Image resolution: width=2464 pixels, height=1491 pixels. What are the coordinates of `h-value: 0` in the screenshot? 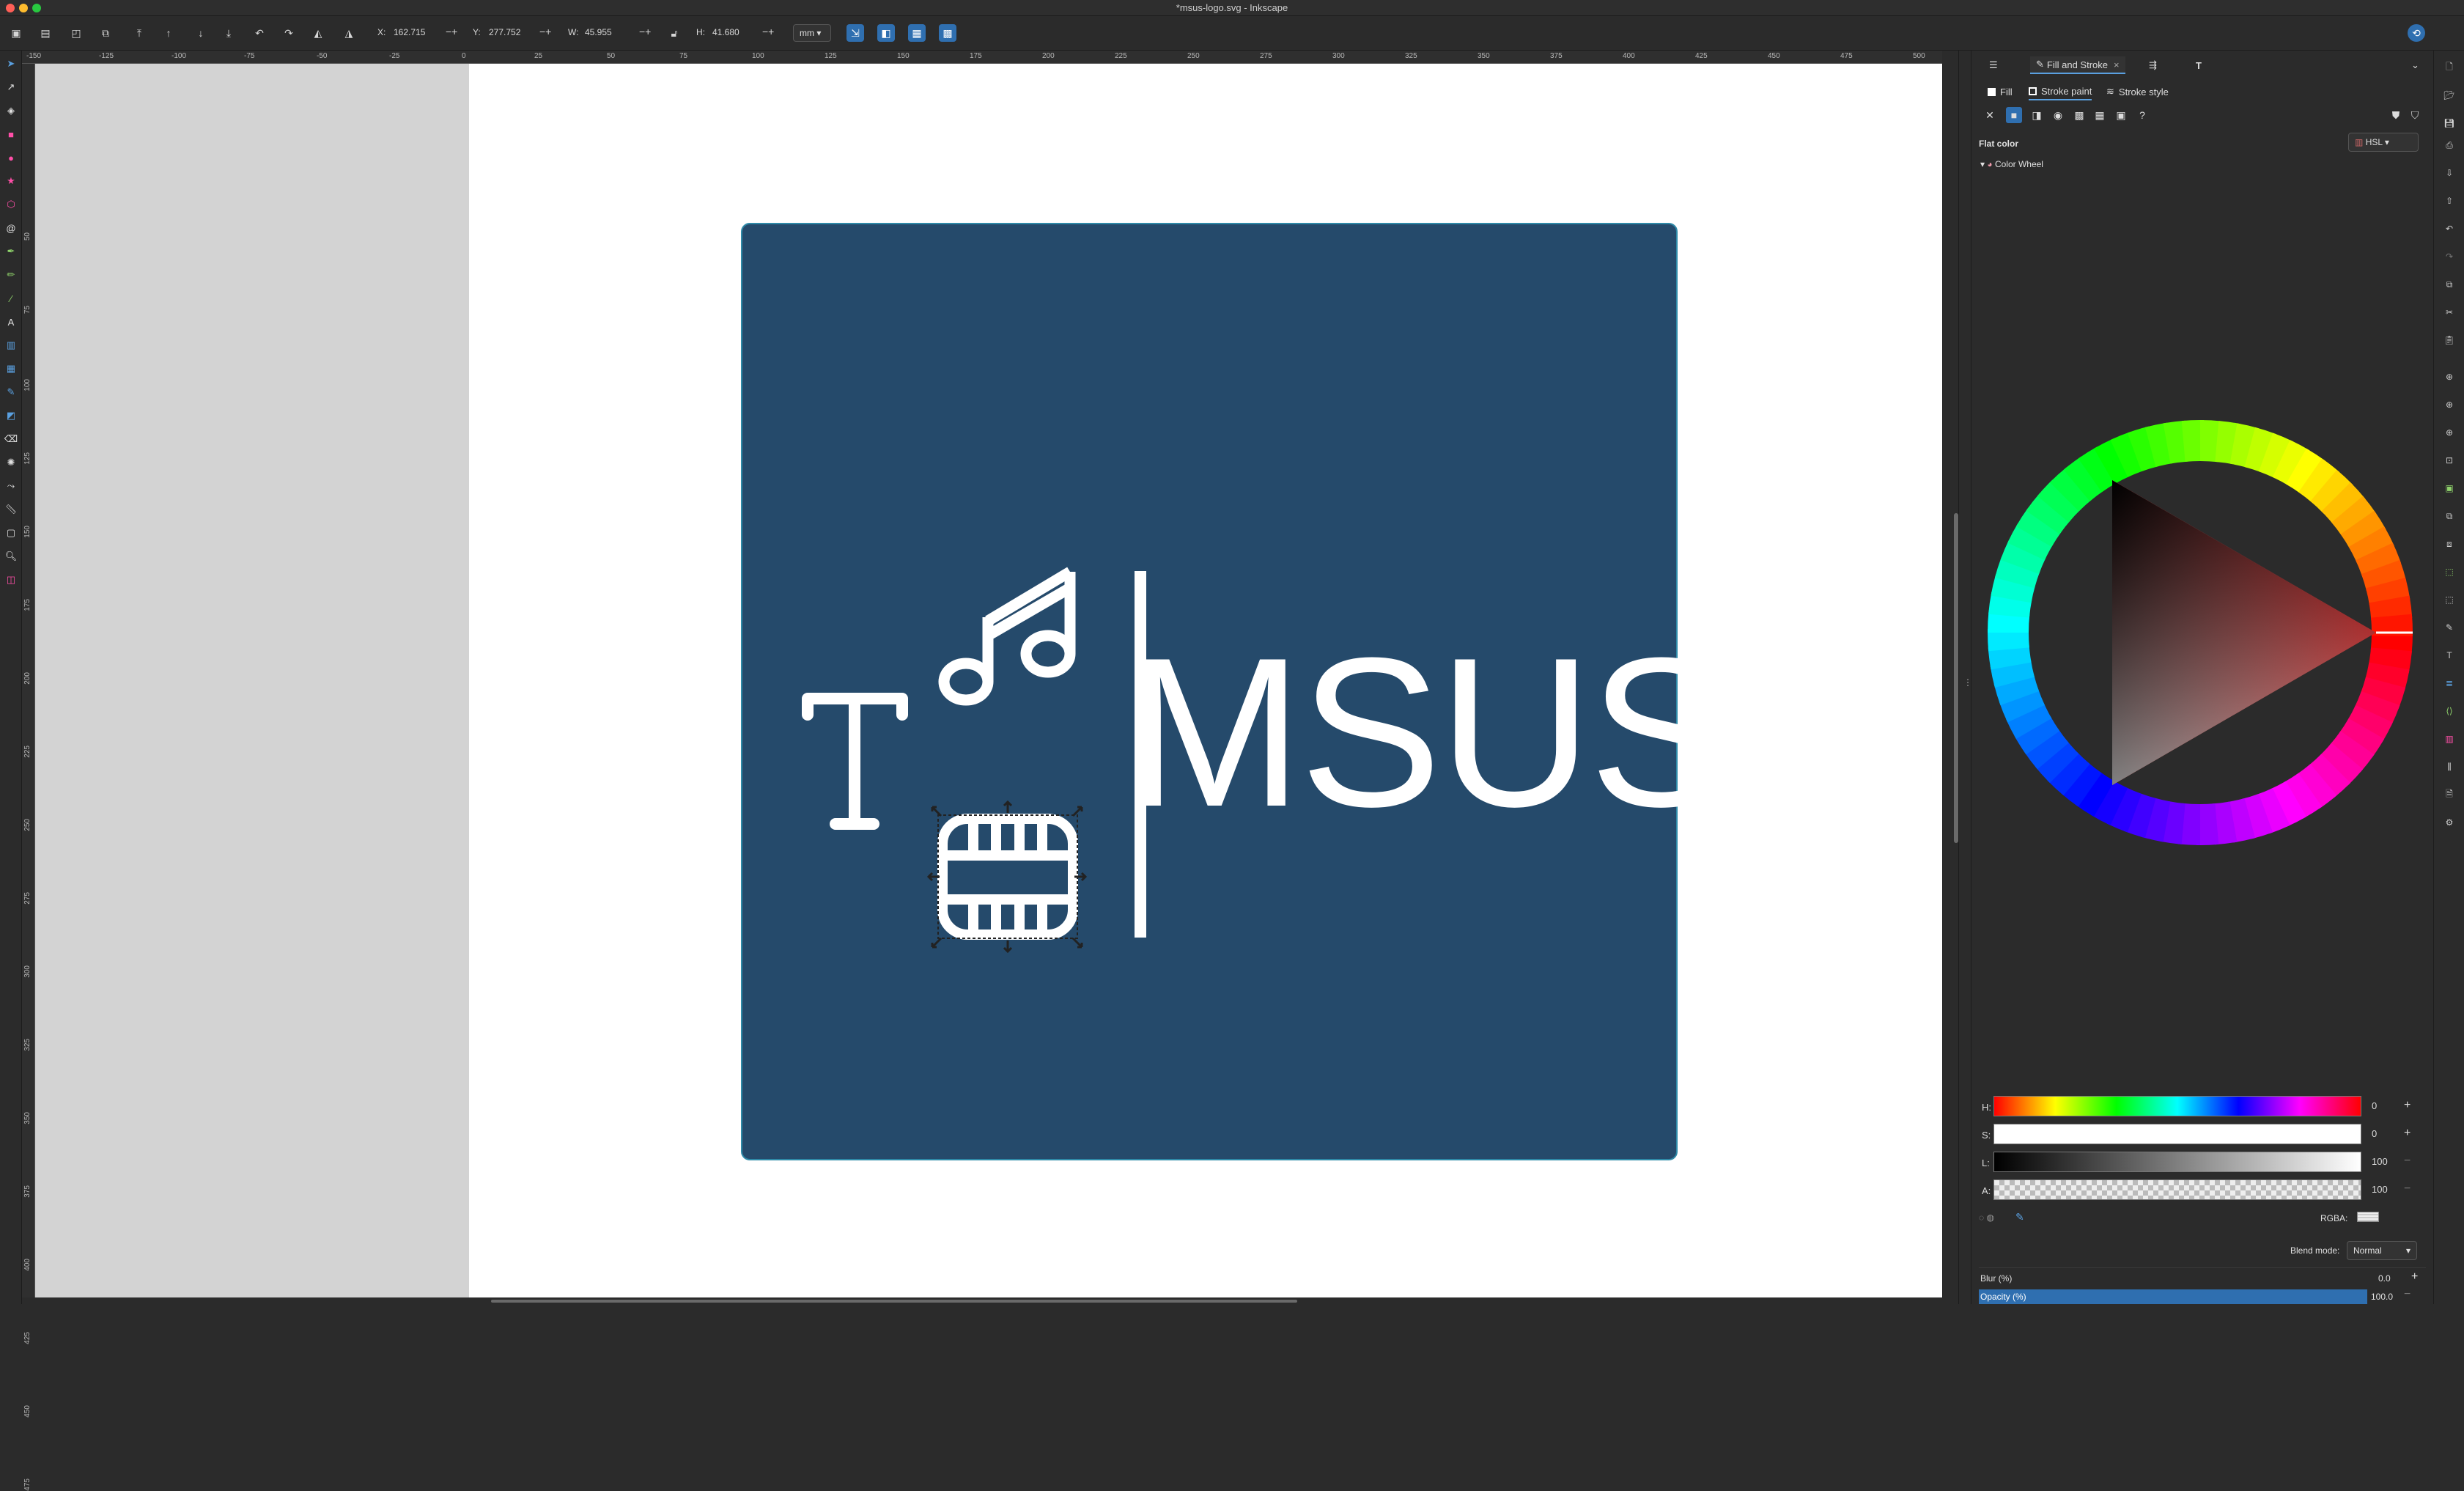 It's located at (2374, 1105).